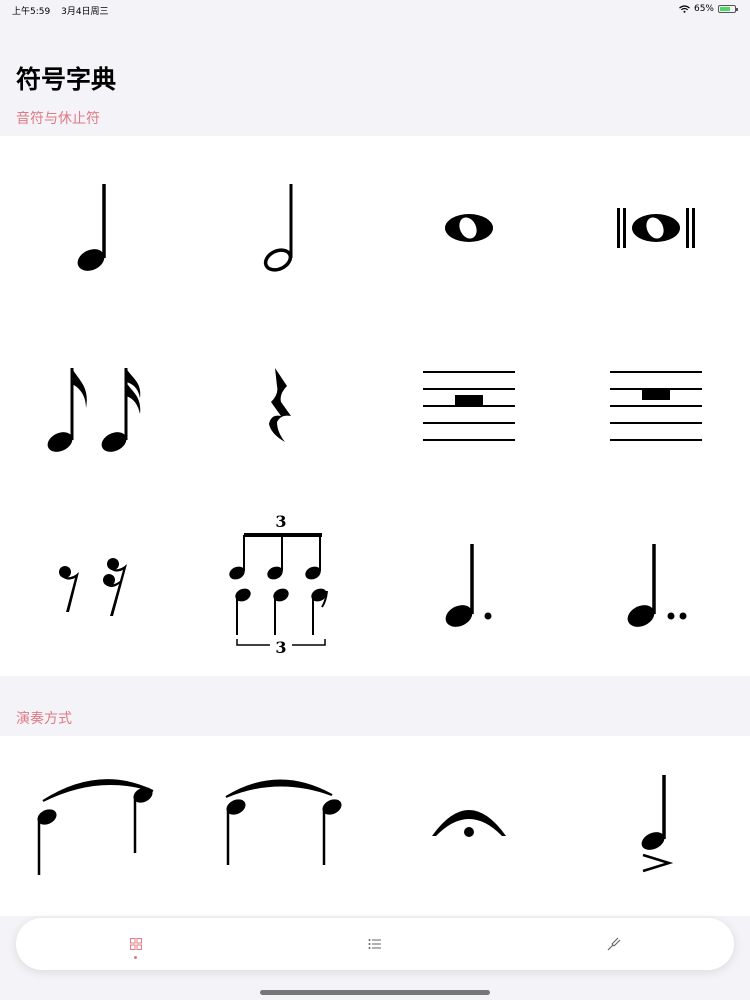  I want to click on status-date: 3月4日周三, so click(85, 12).